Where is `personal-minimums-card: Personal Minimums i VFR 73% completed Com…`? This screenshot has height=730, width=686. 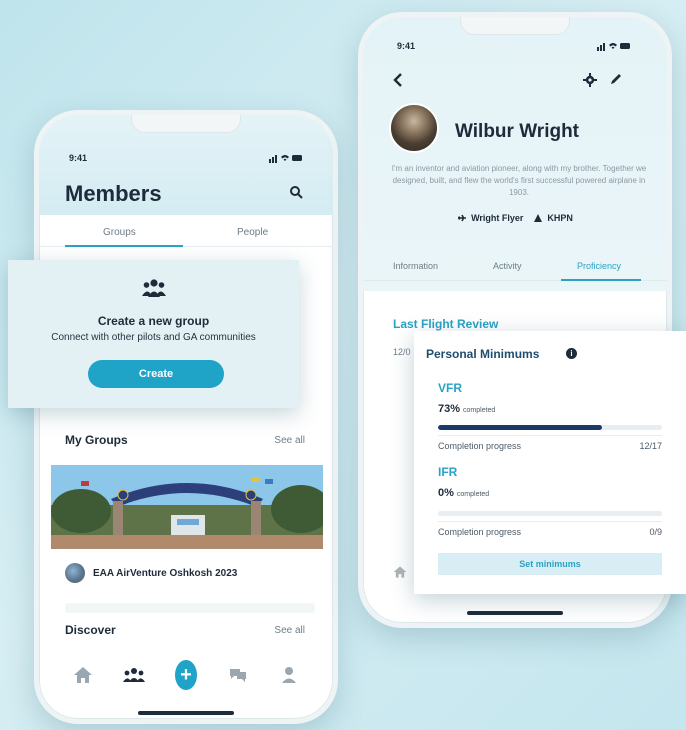
personal-minimums-card: Personal Minimums i VFR 73% completed Com… is located at coordinates (550, 462).